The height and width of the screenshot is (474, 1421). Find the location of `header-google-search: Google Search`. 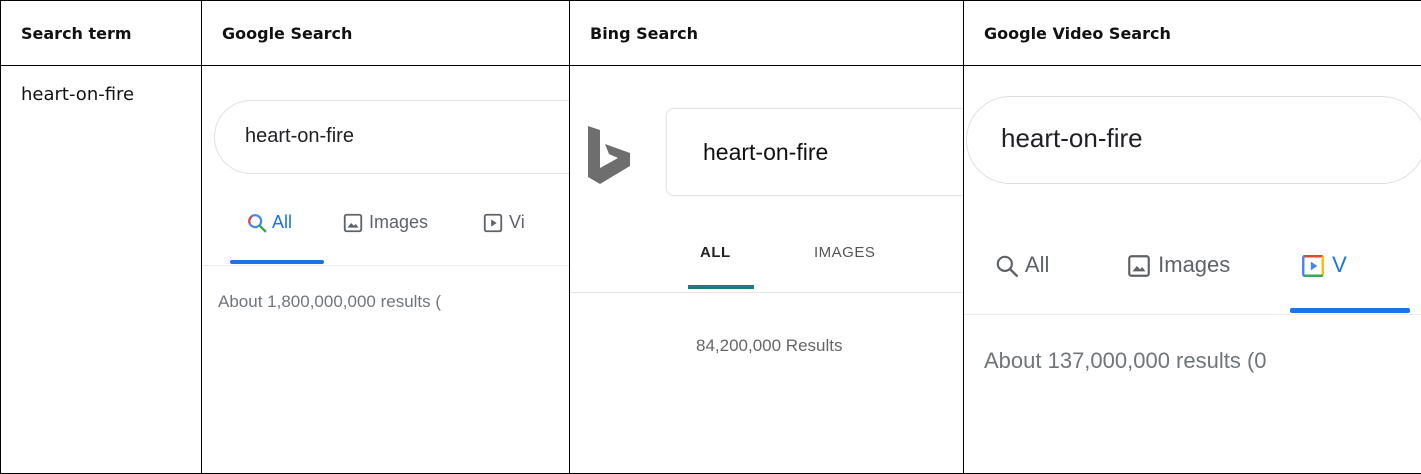

header-google-search: Google Search is located at coordinates (385, 33).